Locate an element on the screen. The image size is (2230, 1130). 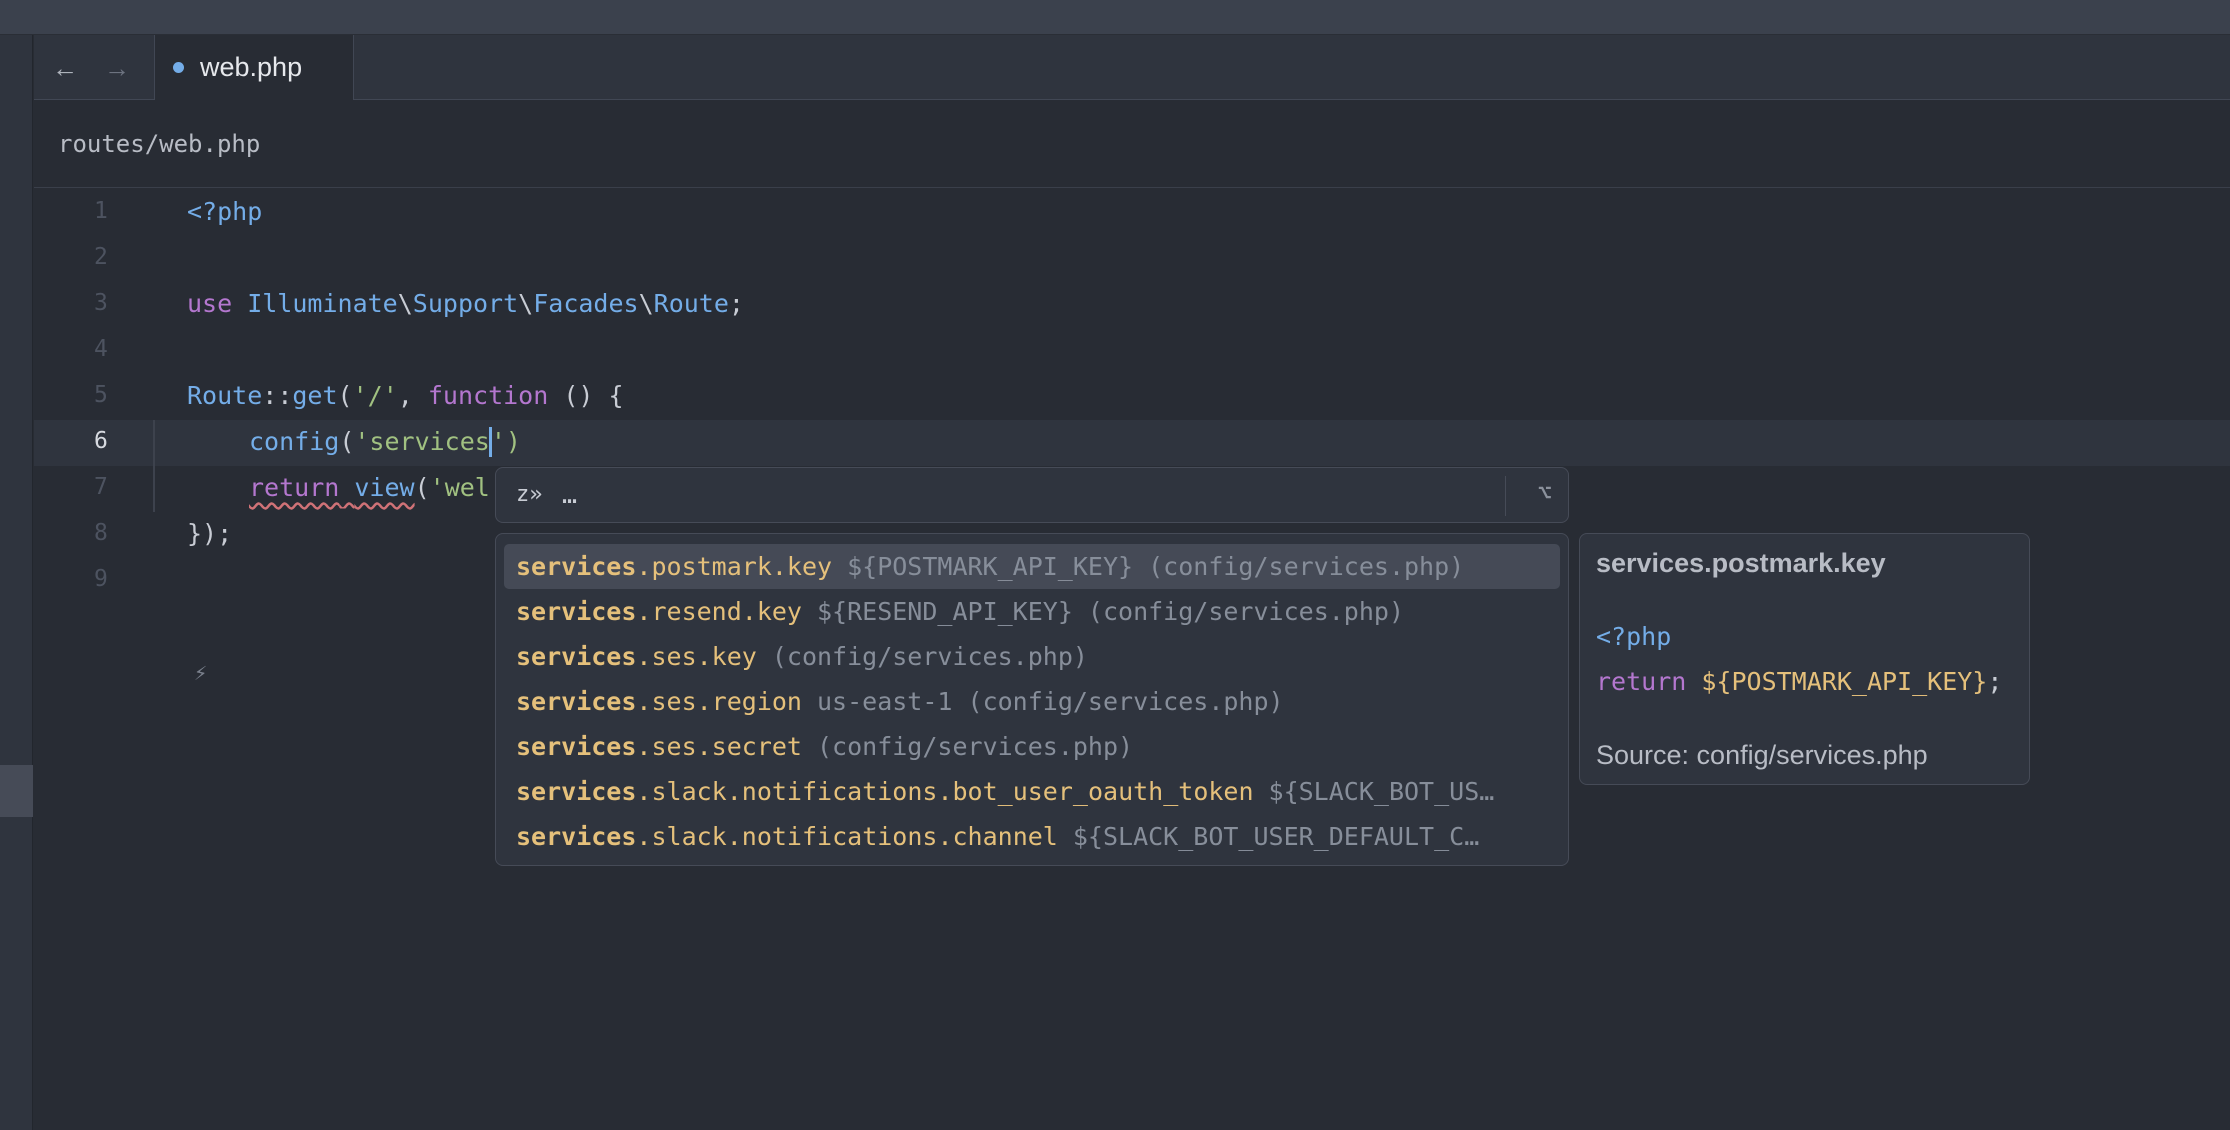
line-number: 5 is located at coordinates (101, 395).